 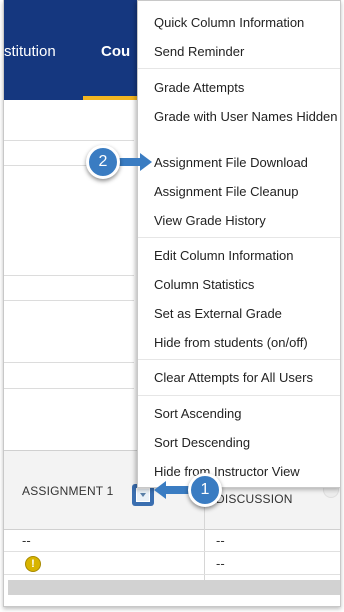 What do you see at coordinates (246, 256) in the screenshot?
I see `menu-item-edit-column-information: Edit Column Information` at bounding box center [246, 256].